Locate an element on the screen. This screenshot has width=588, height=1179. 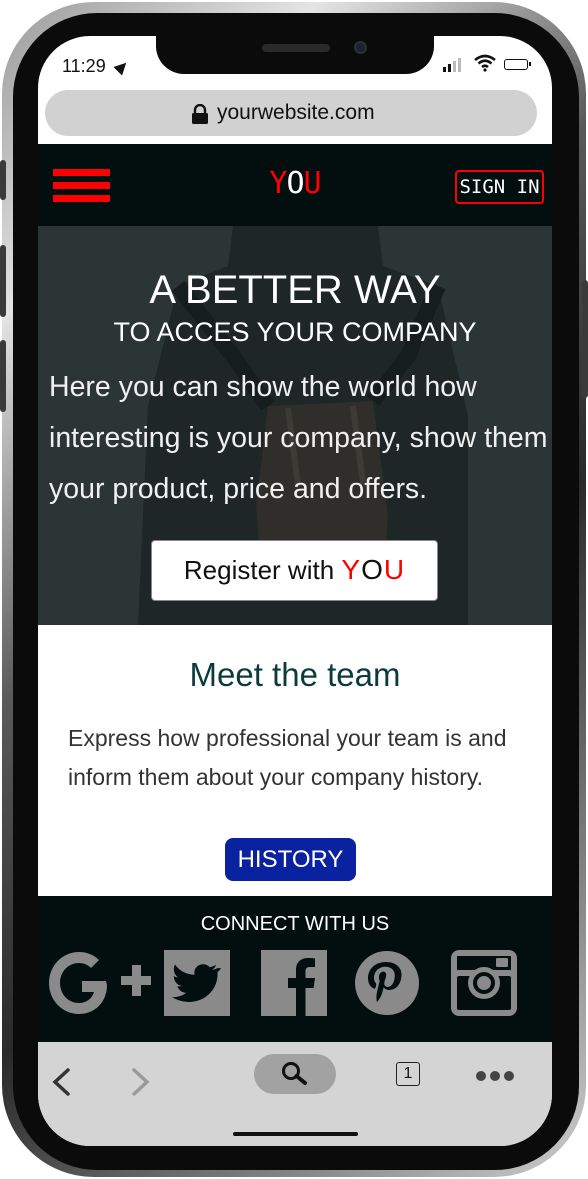
register-brand: YOU is located at coordinates (373, 569).